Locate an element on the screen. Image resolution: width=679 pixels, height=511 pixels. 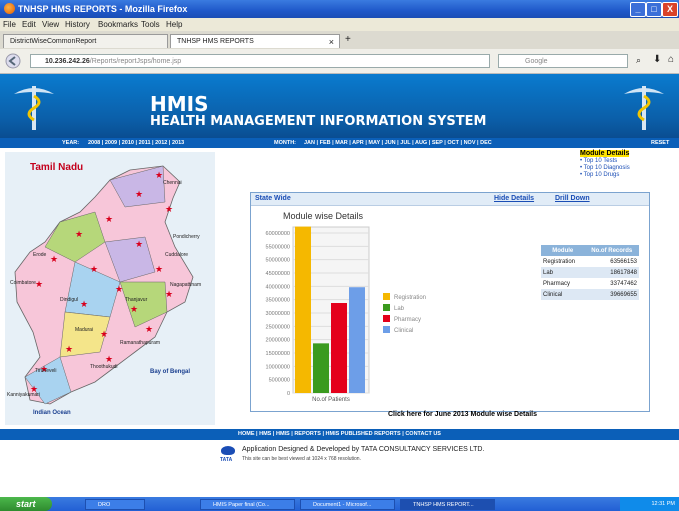
year-link-2010: 2010 is located at coordinates (128, 143).